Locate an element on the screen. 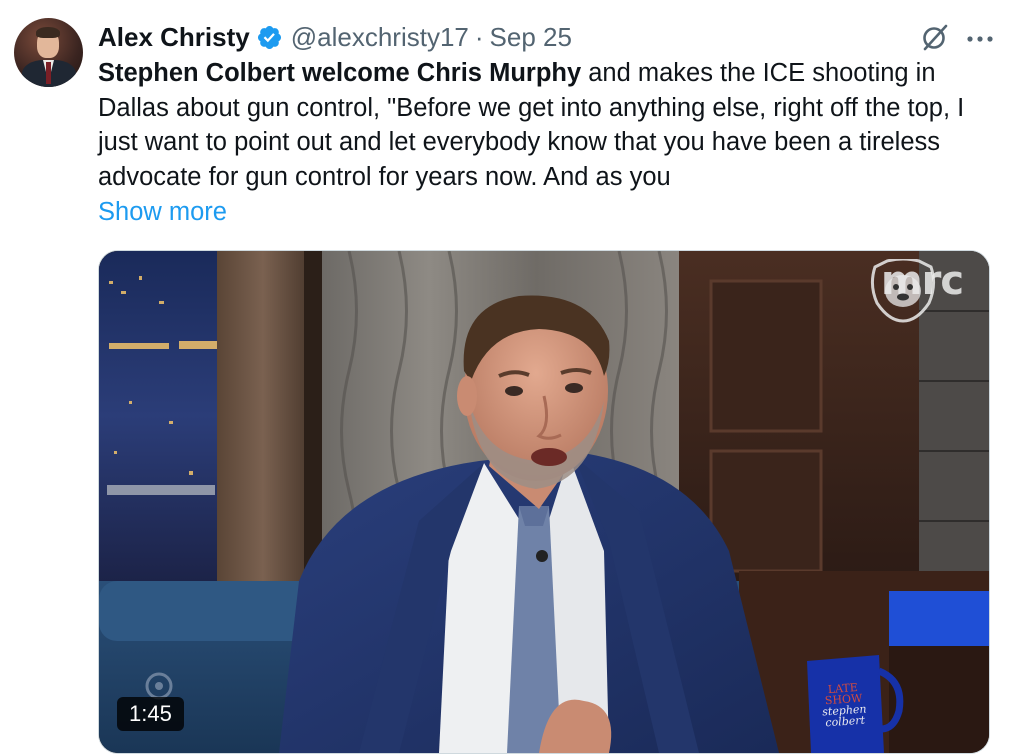 The height and width of the screenshot is (756, 1024). top-actions is located at coordinates (957, 39).